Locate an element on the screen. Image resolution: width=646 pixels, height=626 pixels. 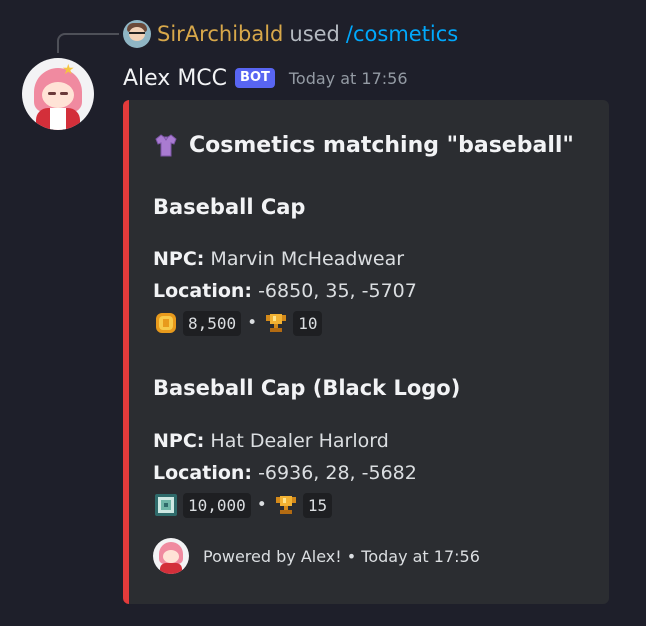
location-value: -6936, 28, -5682 is located at coordinates (337, 473).